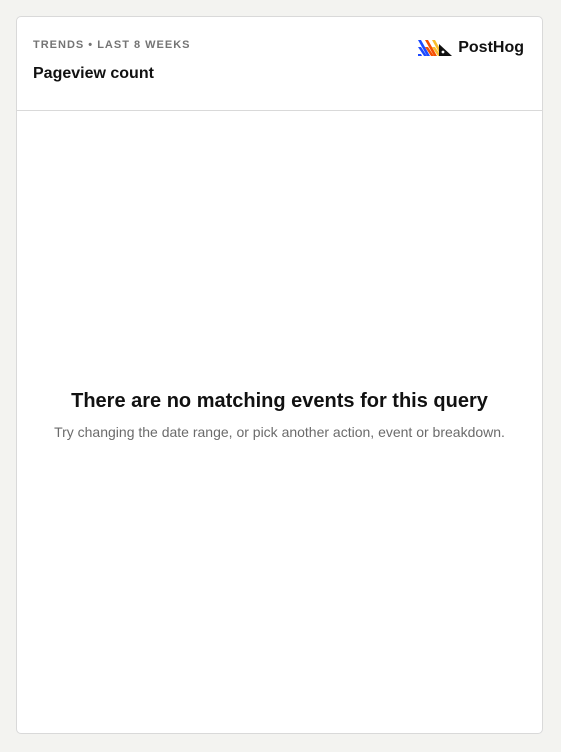  What do you see at coordinates (491, 47) in the screenshot?
I see `brand-name: PostHog` at bounding box center [491, 47].